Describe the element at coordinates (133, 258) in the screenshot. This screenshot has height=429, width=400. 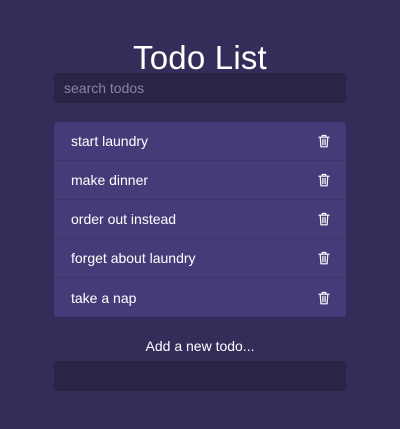
I see `todo-label: forget about laundry` at that location.